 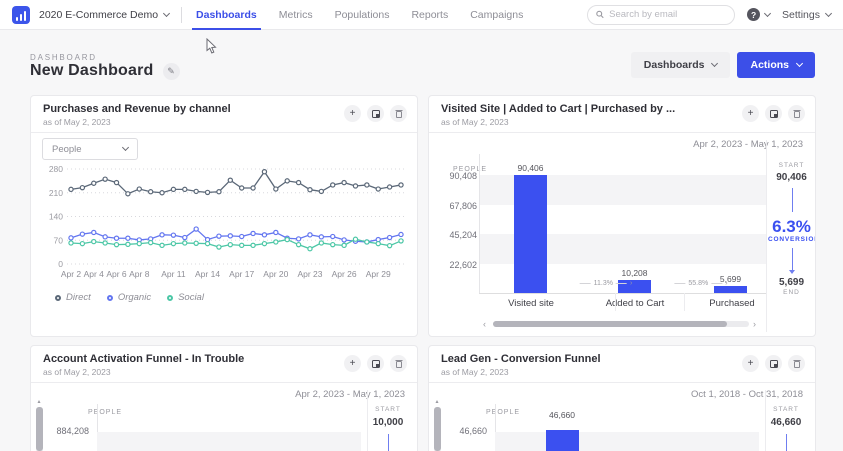 I want to click on search-box, so click(x=661, y=14).